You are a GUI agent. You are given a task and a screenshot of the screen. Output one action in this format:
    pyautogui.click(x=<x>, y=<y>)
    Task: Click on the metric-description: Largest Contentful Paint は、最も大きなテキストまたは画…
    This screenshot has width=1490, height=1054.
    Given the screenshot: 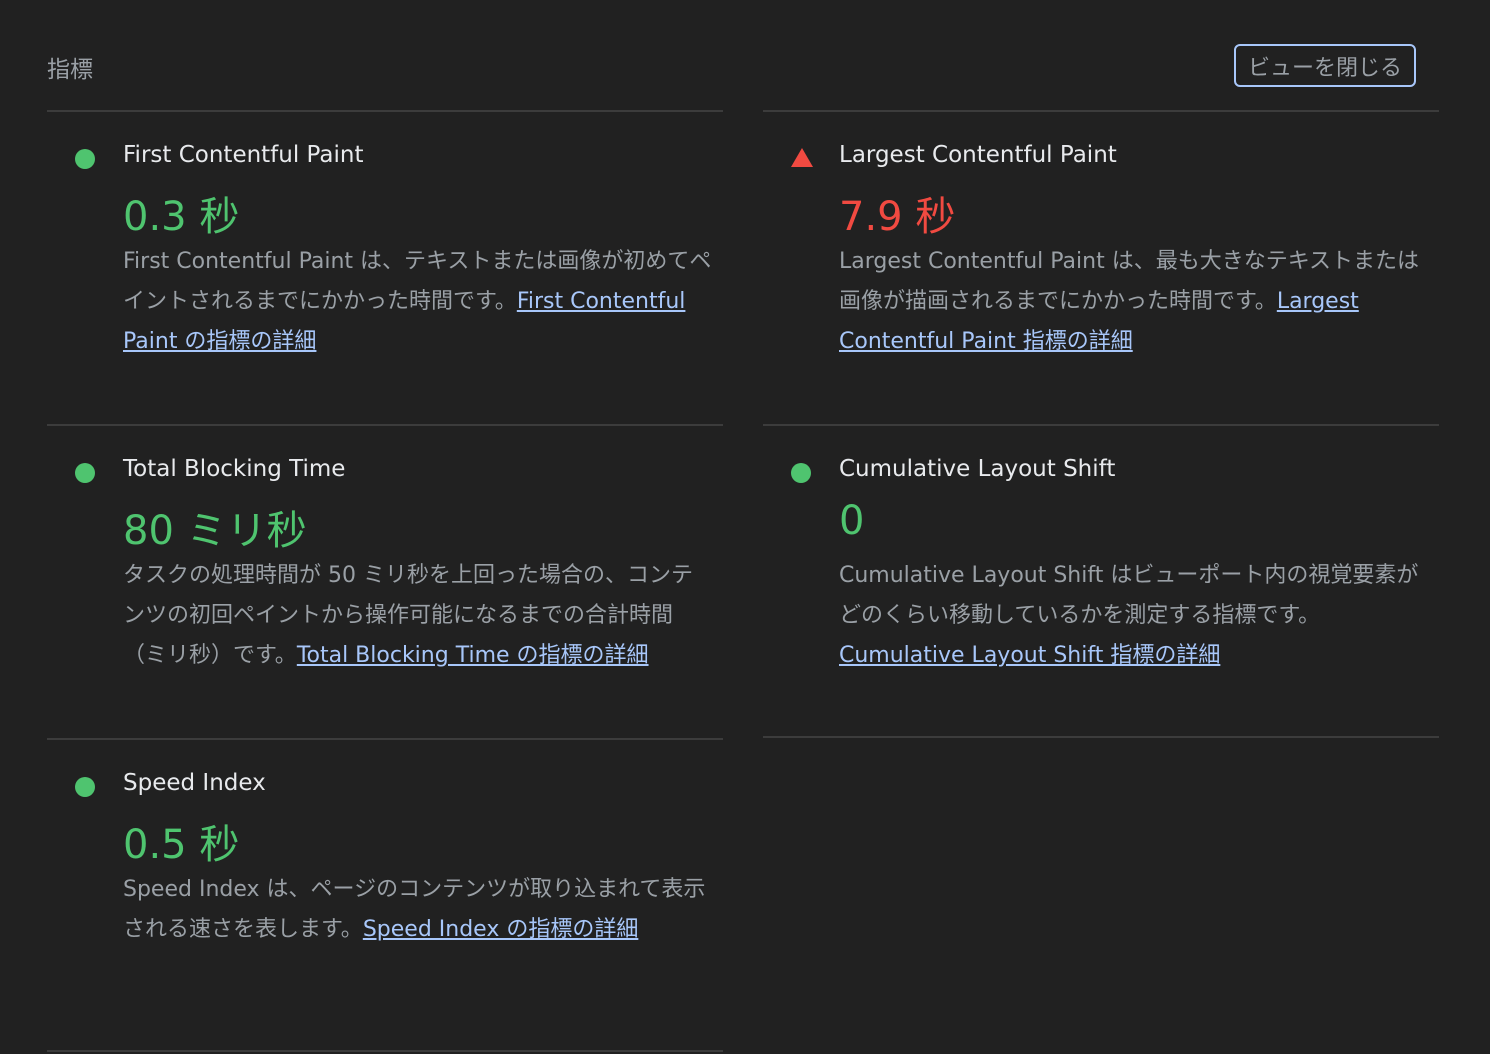 What is the action you would take?
    pyautogui.click(x=1134, y=302)
    